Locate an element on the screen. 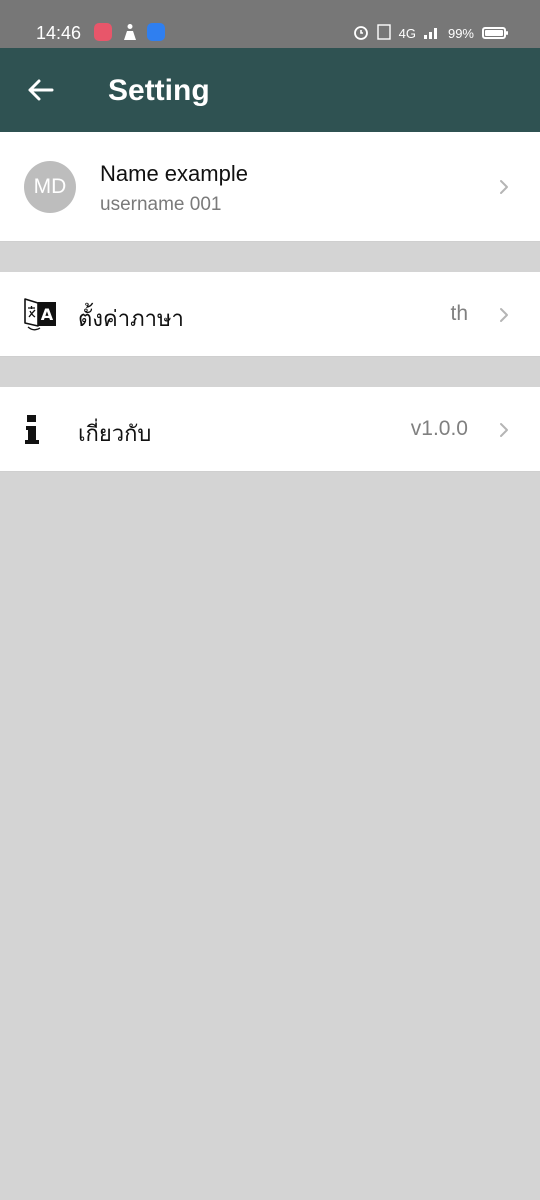 The height and width of the screenshot is (1200, 540). volte-icon is located at coordinates (383, 33).